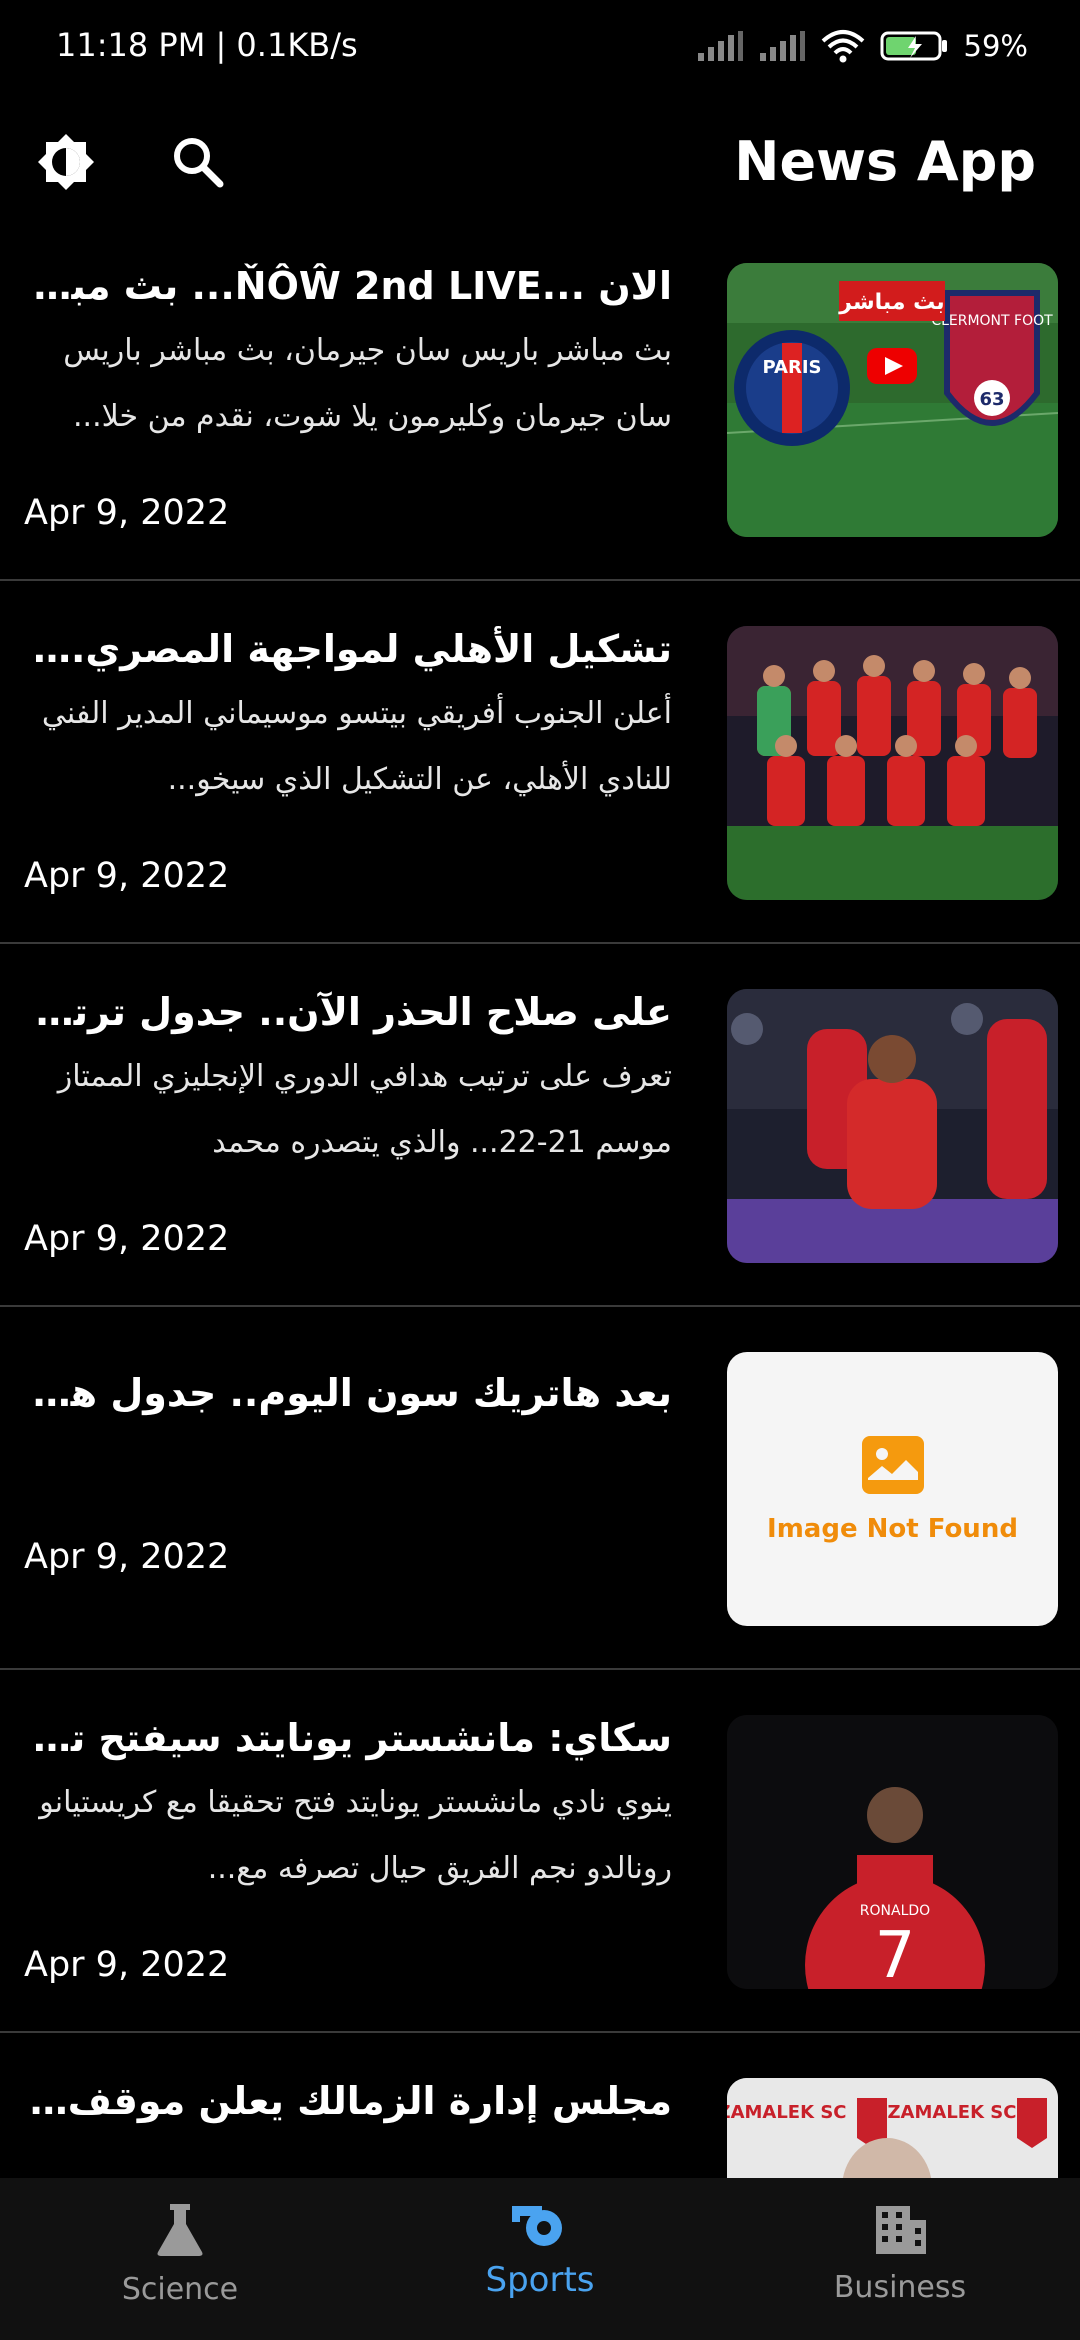 The height and width of the screenshot is (2340, 1080). I want to click on battery-icon, so click(915, 46).